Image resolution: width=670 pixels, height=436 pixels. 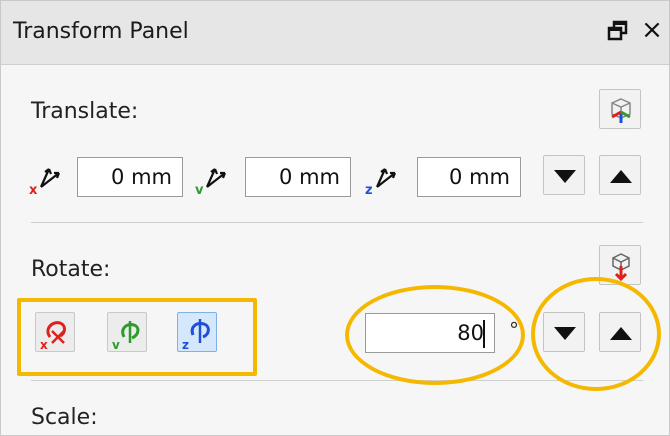 What do you see at coordinates (199, 190) in the screenshot?
I see `svg-text: v` at bounding box center [199, 190].